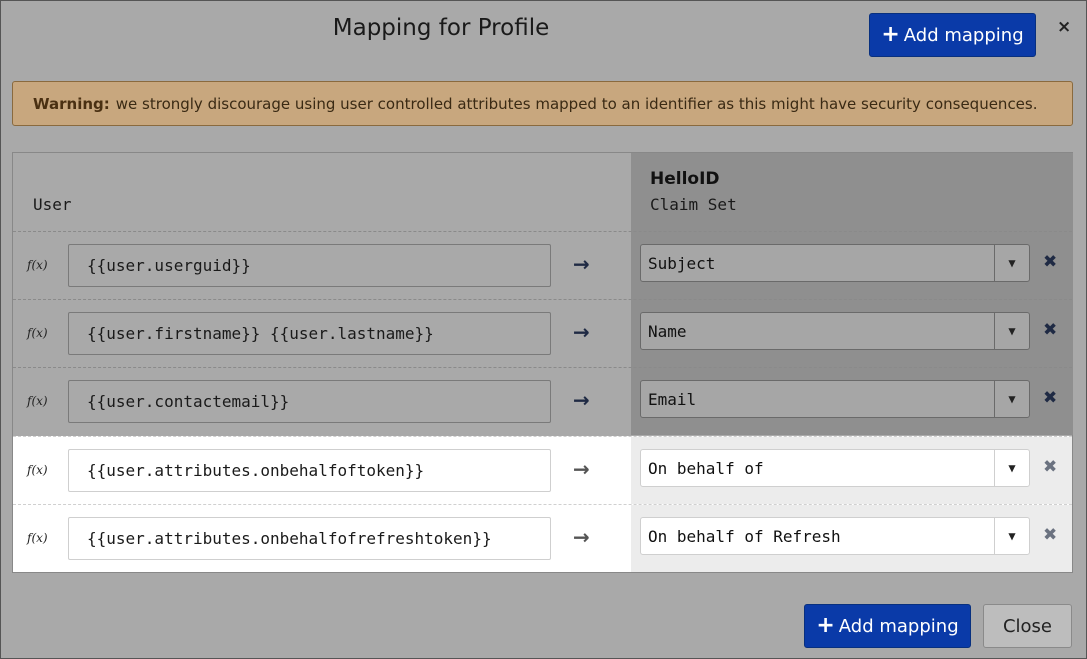 This screenshot has width=1087, height=659. I want to click on claim-column-subtitle: Claim Set, so click(693, 204).